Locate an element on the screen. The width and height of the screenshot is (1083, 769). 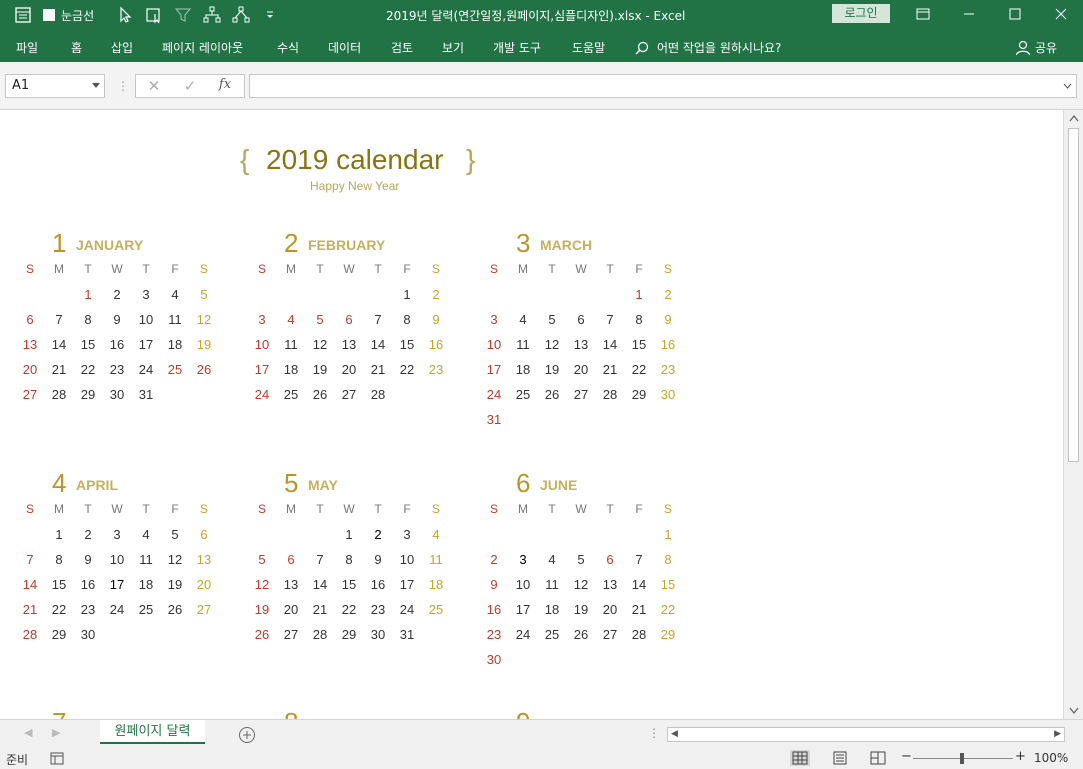
zoom-in-icon: + is located at coordinates (1020, 756).